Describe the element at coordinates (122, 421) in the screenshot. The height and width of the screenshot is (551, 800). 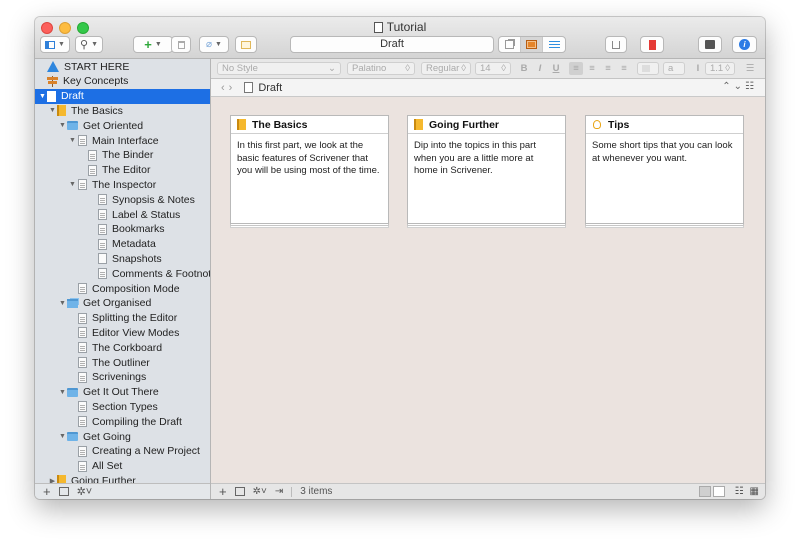
I see `binder-item: Compiling the Draft` at that location.